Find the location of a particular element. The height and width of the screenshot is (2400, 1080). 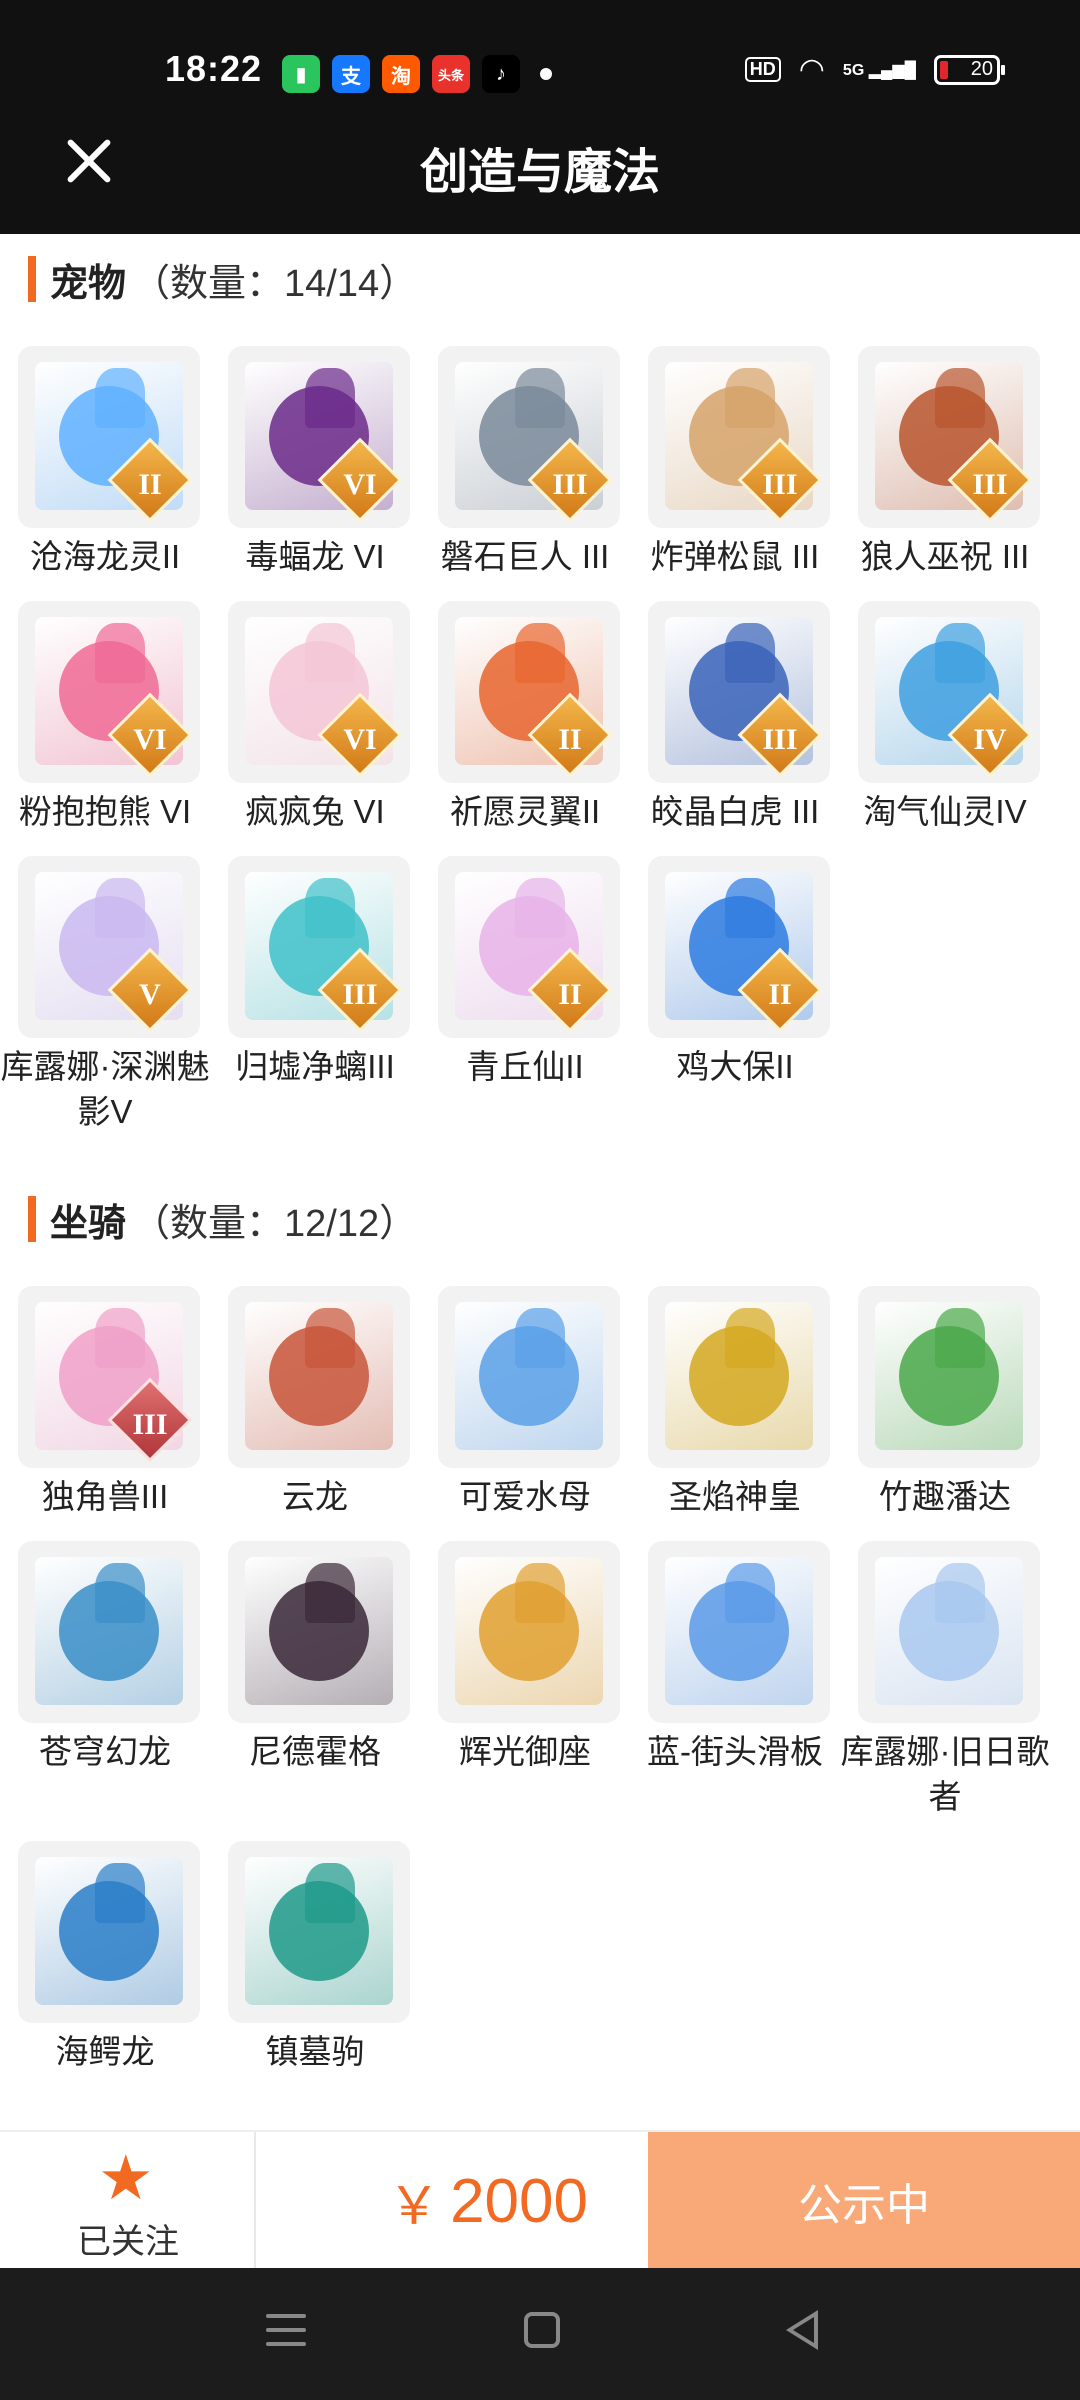

price-value: 2000 is located at coordinates (519, 2201).